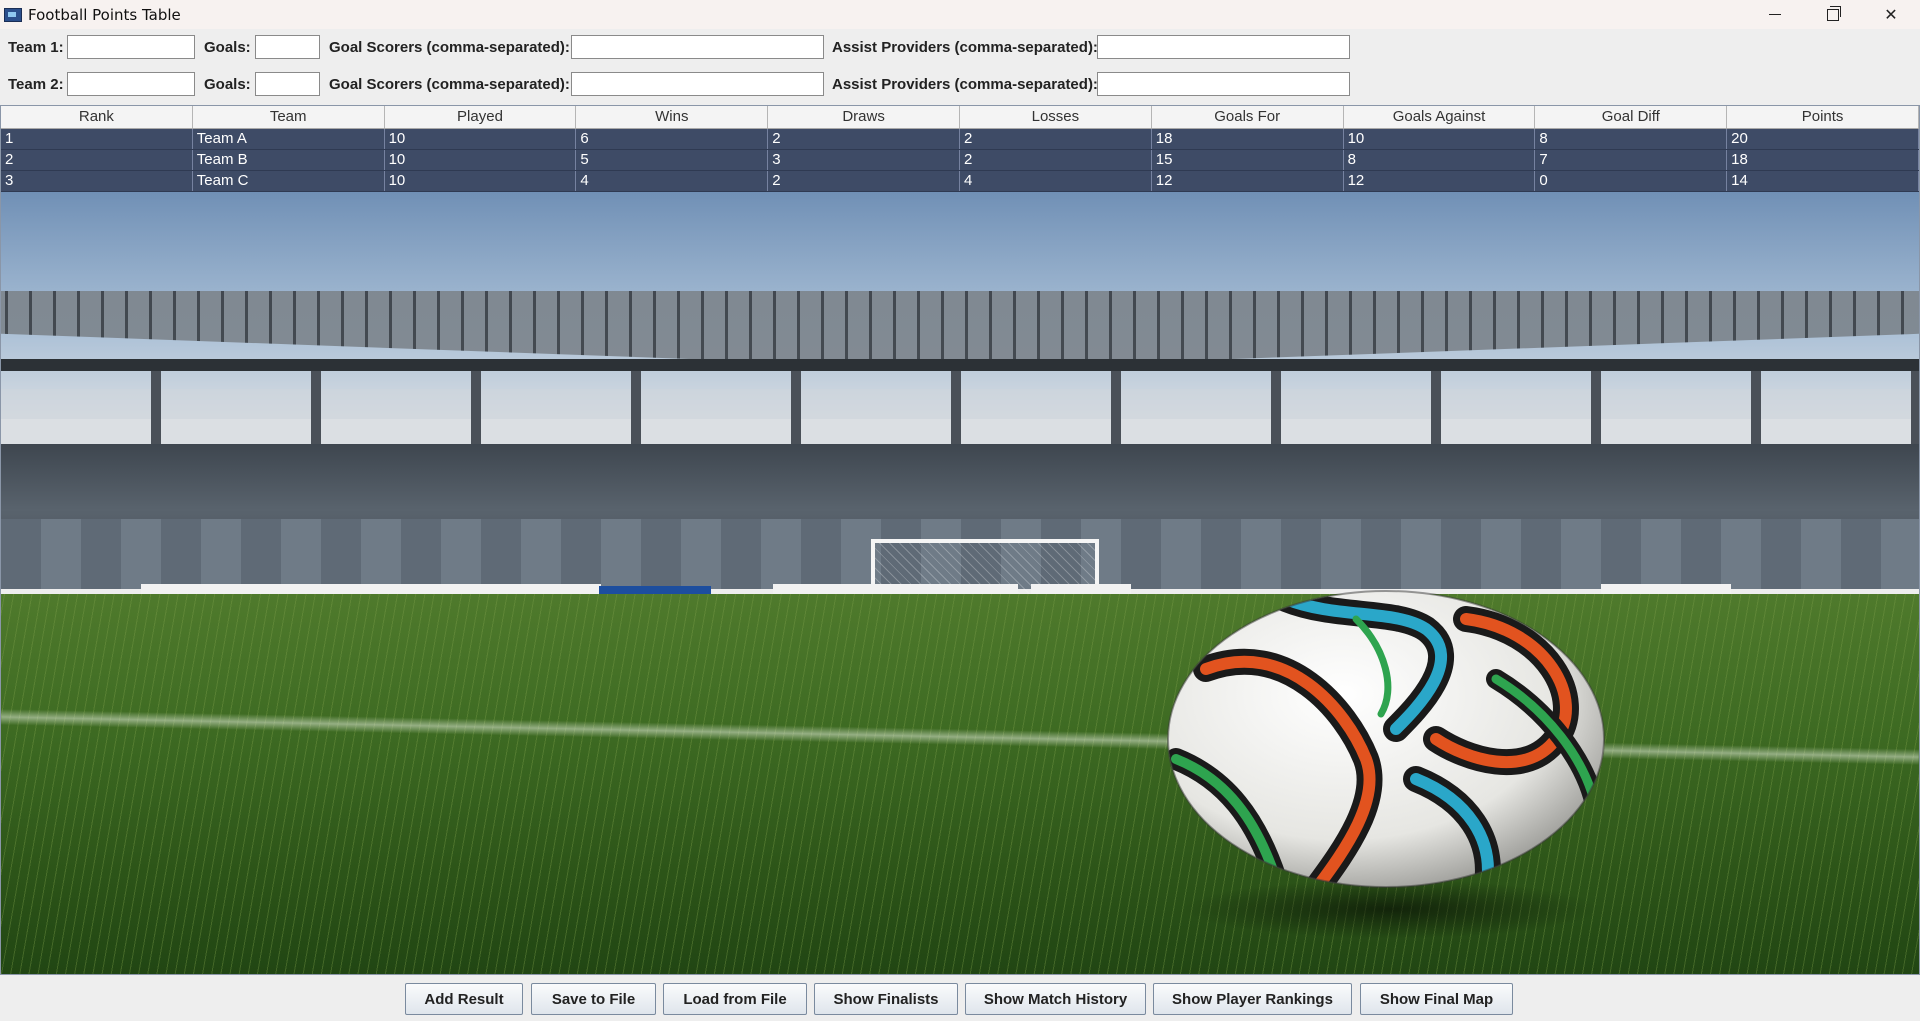 The width and height of the screenshot is (1920, 1021). I want to click on app-window-icon, so click(13, 14).